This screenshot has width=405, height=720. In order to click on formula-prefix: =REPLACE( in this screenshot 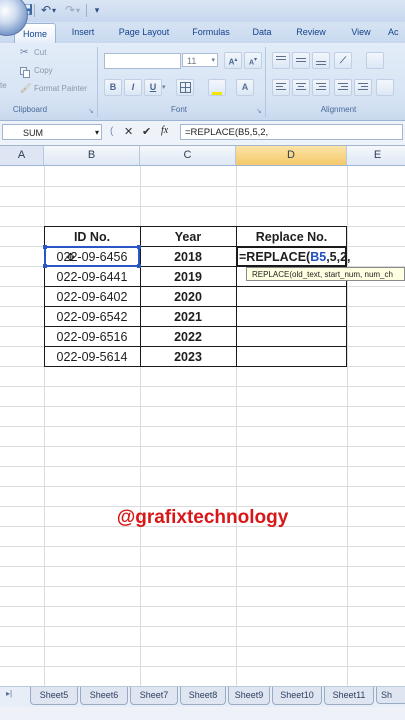, I will do `click(275, 257)`.